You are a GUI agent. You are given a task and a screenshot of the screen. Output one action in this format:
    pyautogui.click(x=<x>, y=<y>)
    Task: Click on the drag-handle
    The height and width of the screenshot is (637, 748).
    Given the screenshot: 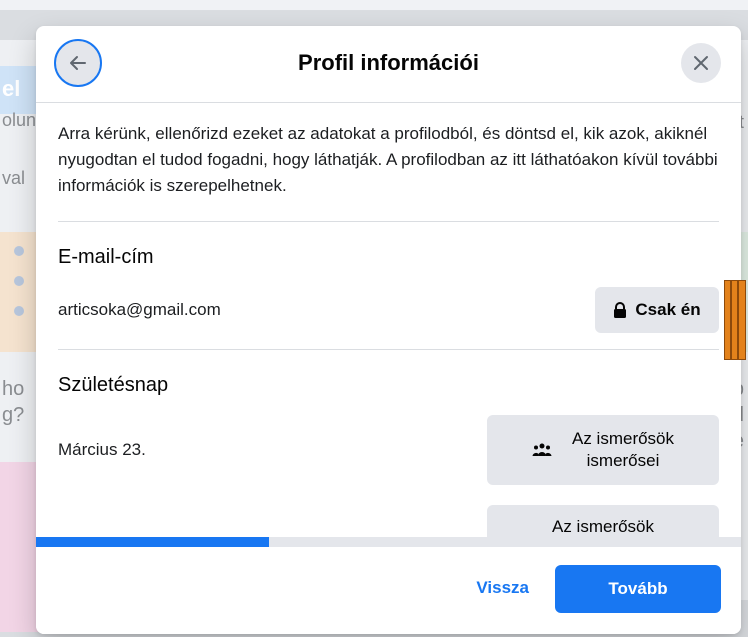 What is the action you would take?
    pyautogui.click(x=735, y=320)
    